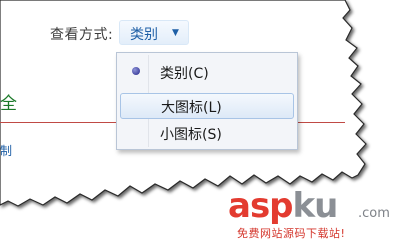  Describe the element at coordinates (82, 35) in the screenshot. I see `view-mode-label: 查看方式:` at that location.